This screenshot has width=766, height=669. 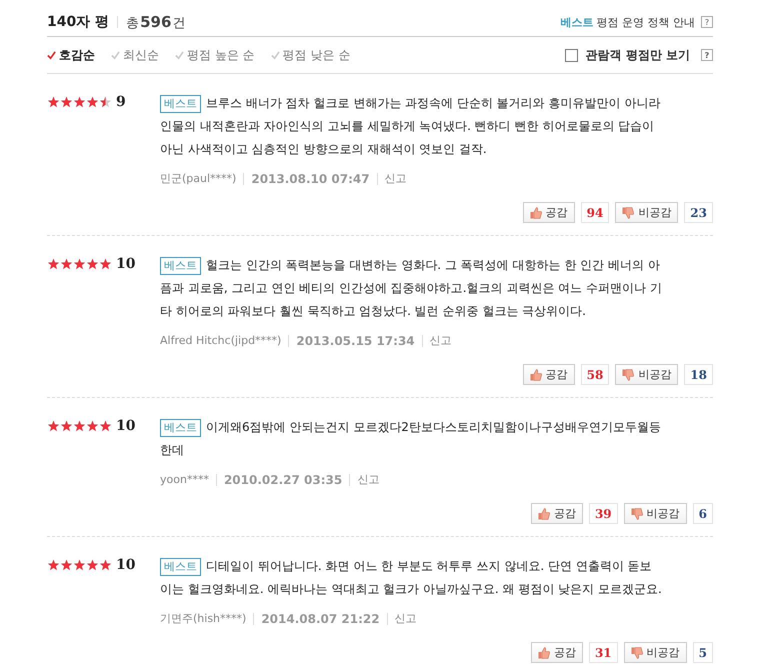 What do you see at coordinates (198, 178) in the screenshot?
I see `author-name: 민군(paul****)` at bounding box center [198, 178].